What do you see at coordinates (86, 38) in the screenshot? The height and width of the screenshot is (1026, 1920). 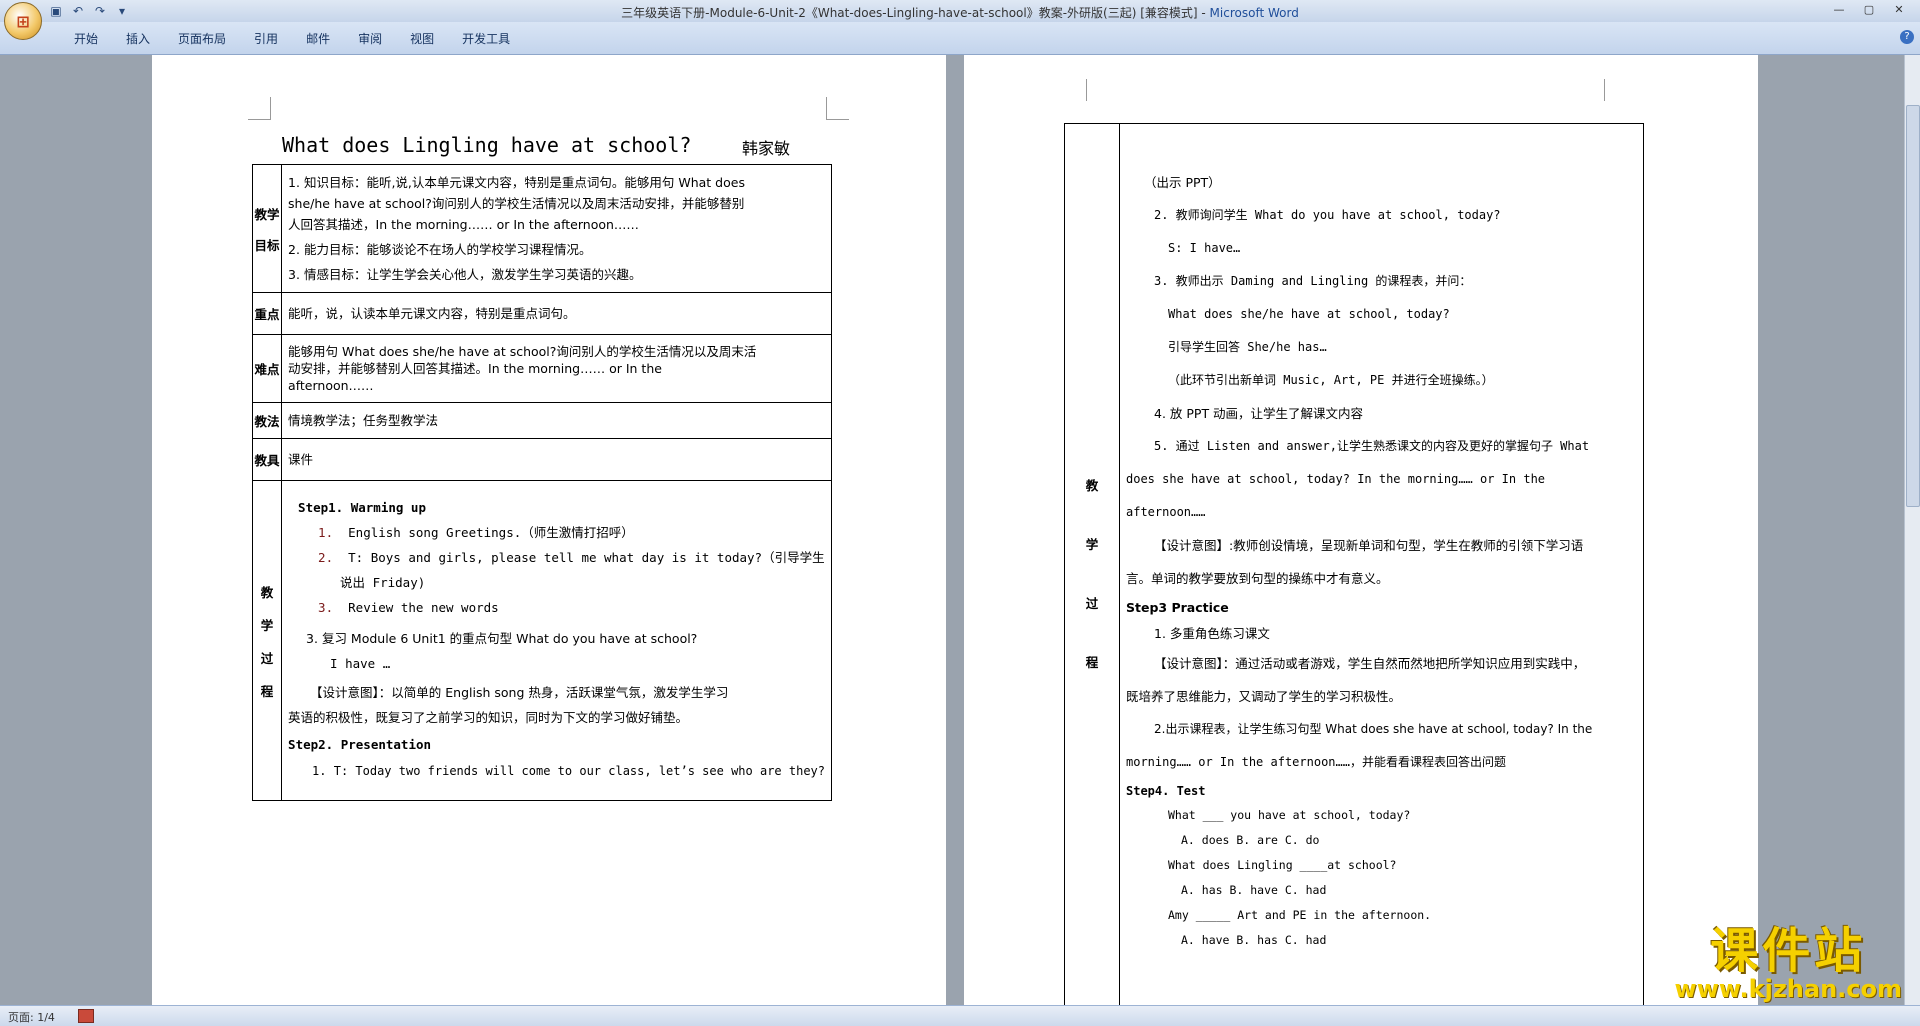 I see `tab-home: 开始` at bounding box center [86, 38].